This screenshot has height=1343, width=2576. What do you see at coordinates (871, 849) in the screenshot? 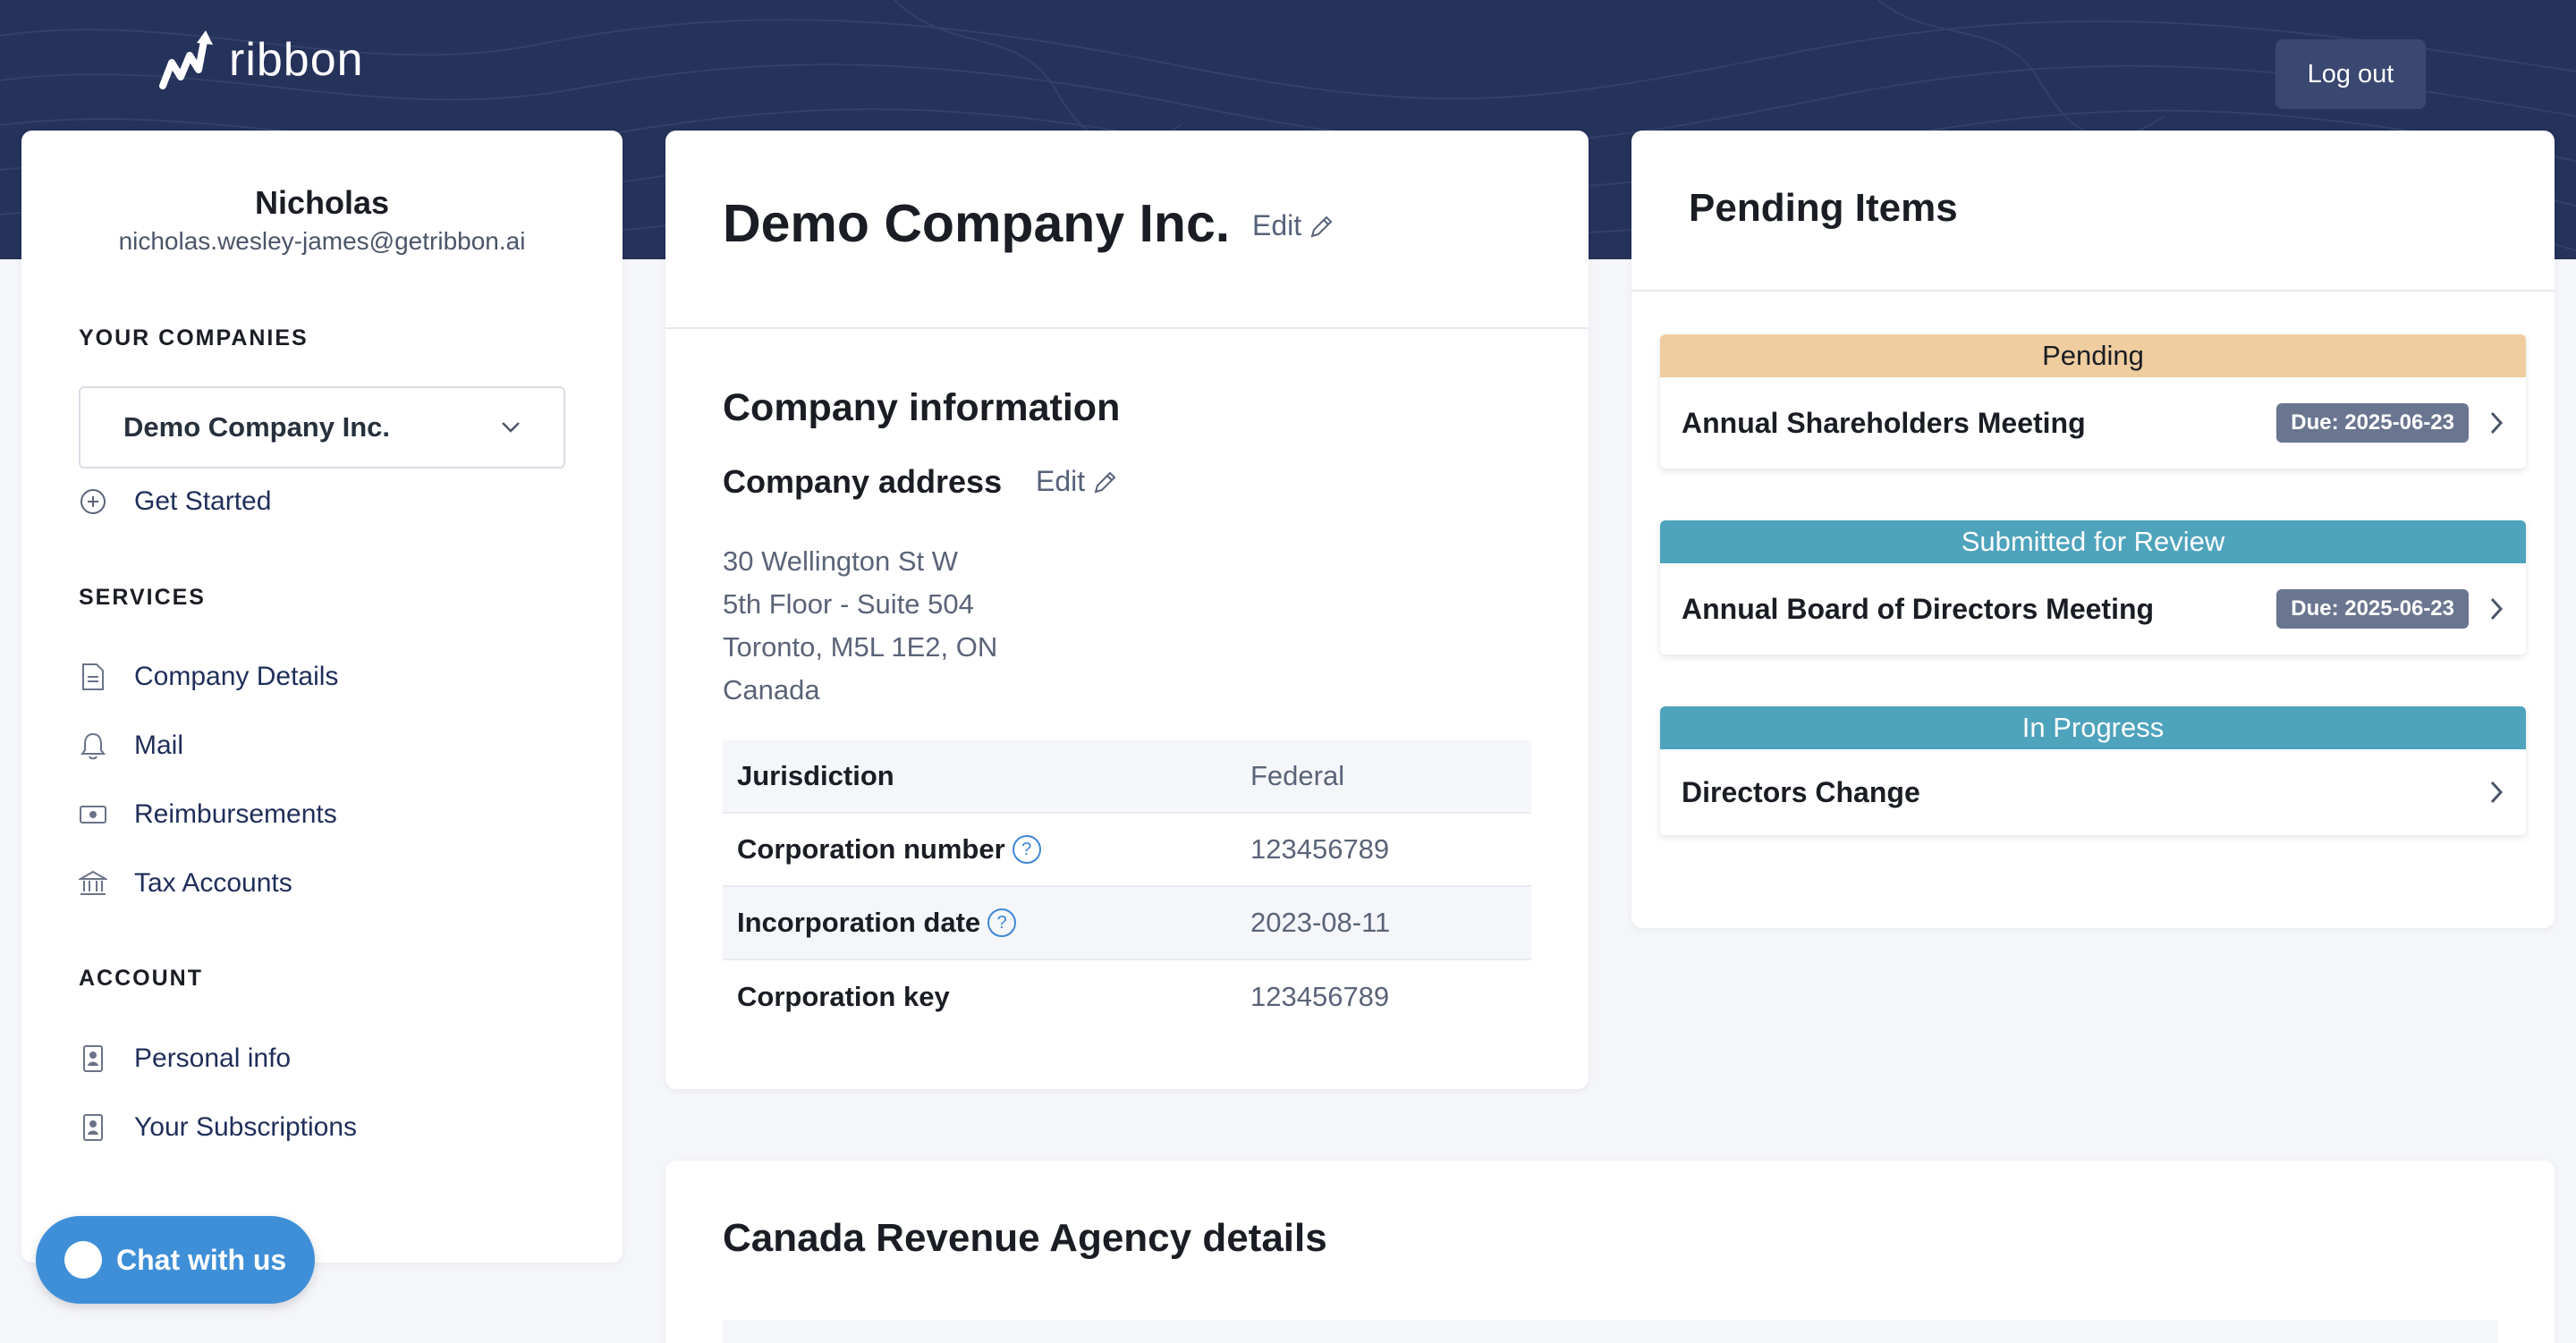
I see `row-label-text: Corporation number` at bounding box center [871, 849].